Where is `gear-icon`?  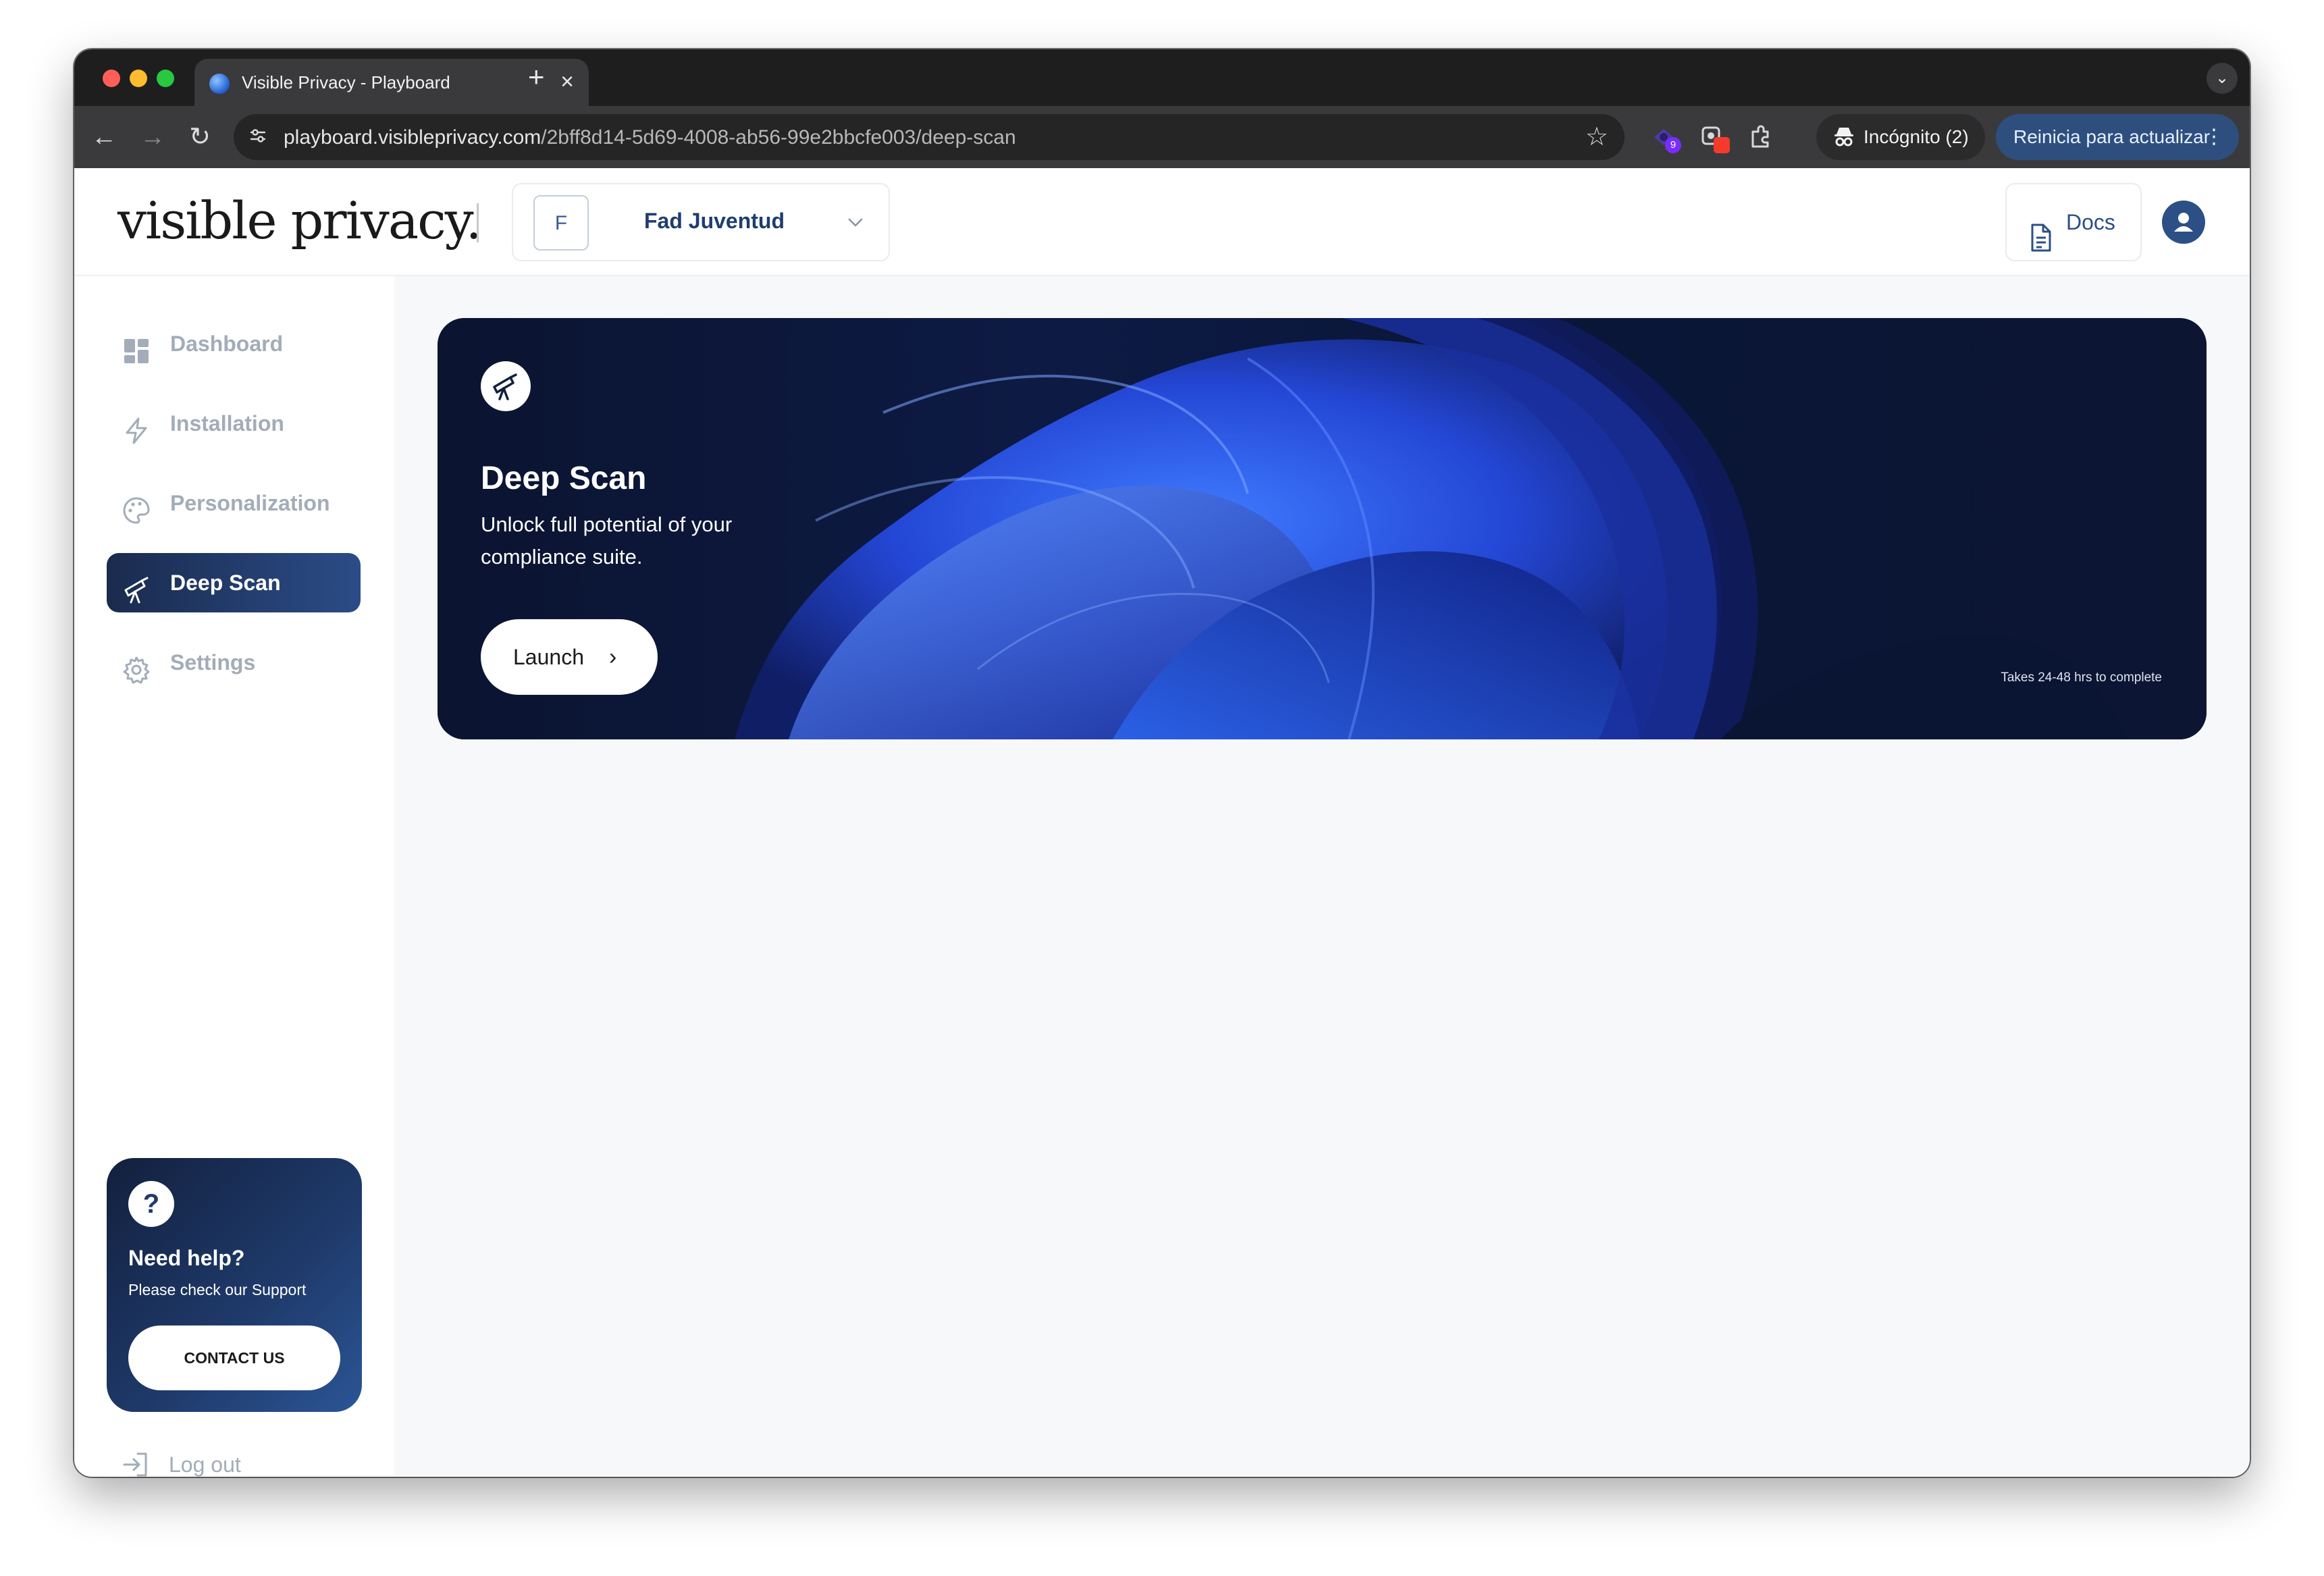
gear-icon is located at coordinates (136, 666).